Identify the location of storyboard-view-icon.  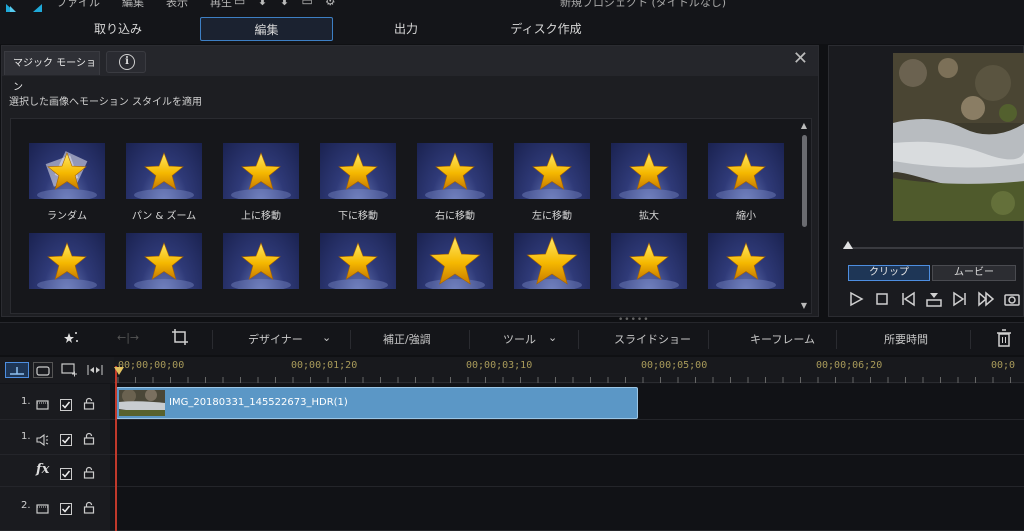
(43, 370).